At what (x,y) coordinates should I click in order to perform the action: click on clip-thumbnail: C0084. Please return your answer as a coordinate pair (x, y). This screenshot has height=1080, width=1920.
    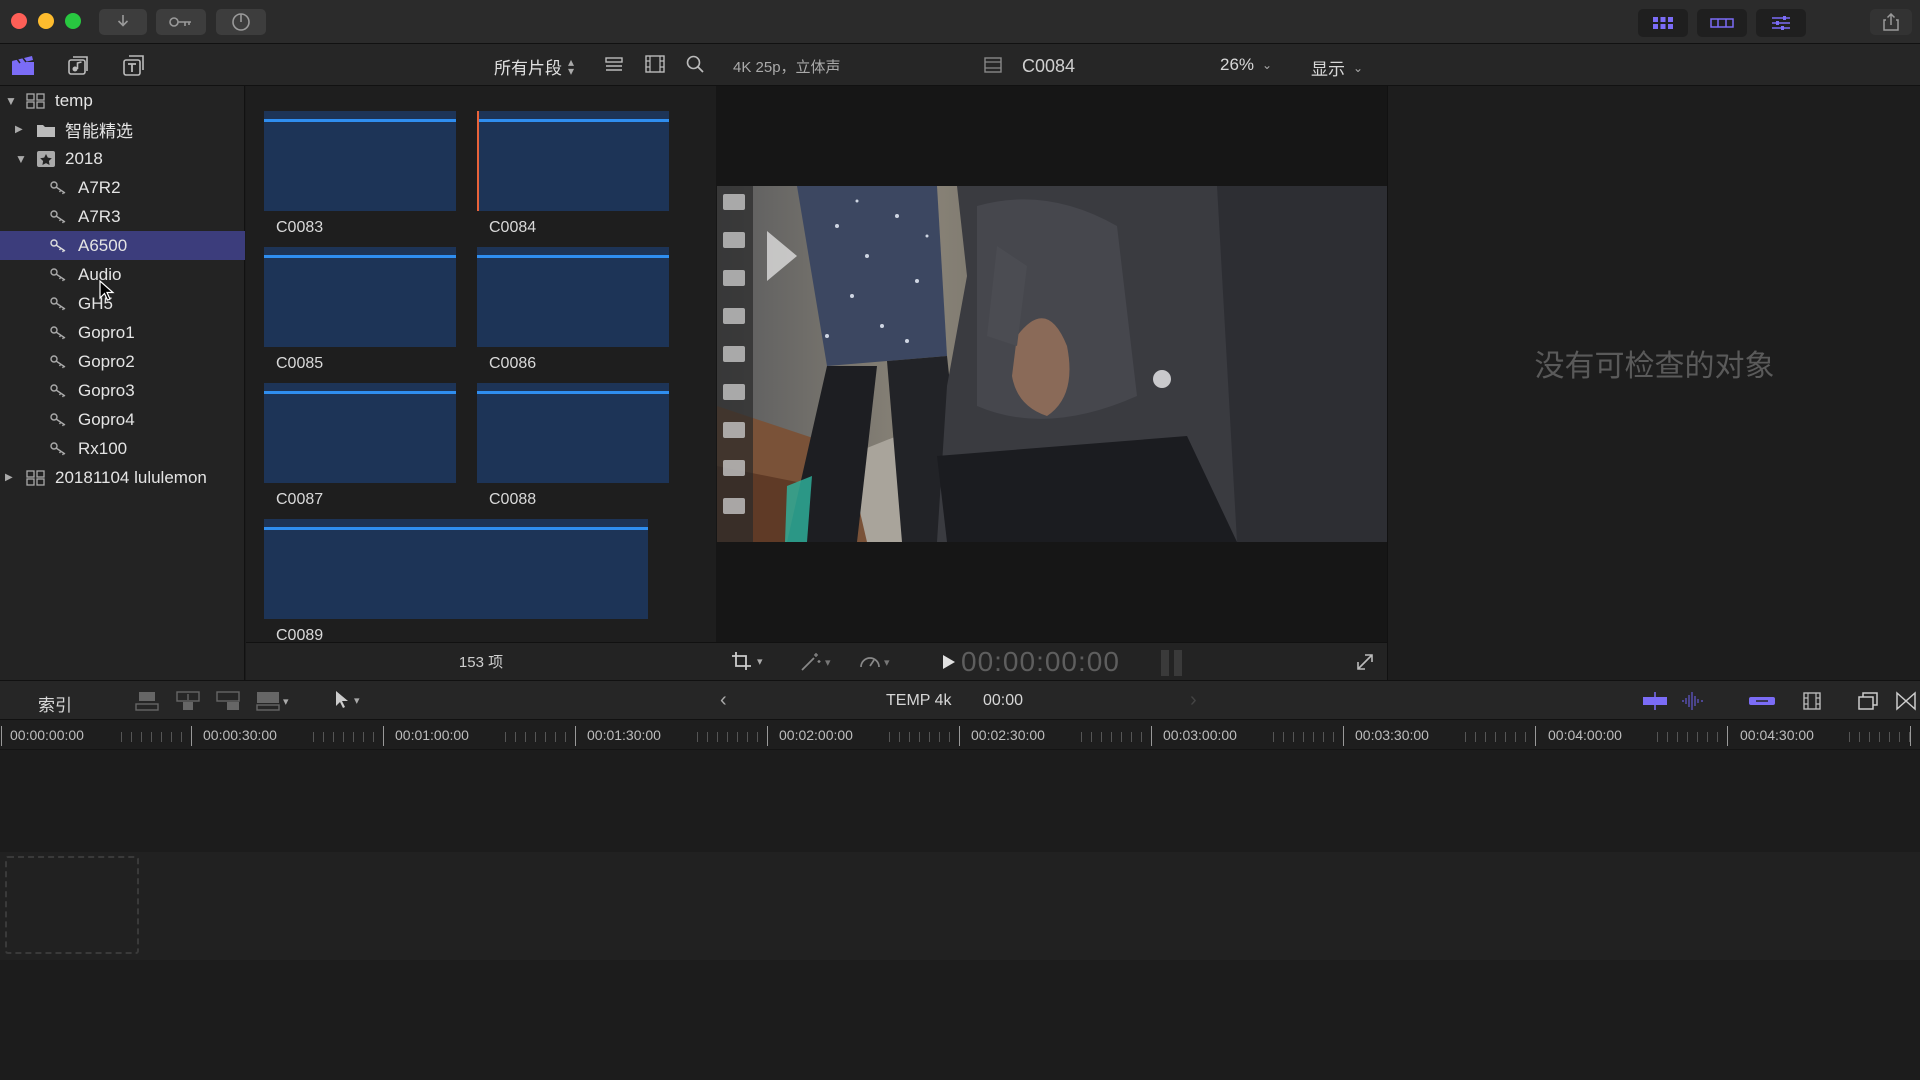
    Looking at the image, I should click on (573, 174).